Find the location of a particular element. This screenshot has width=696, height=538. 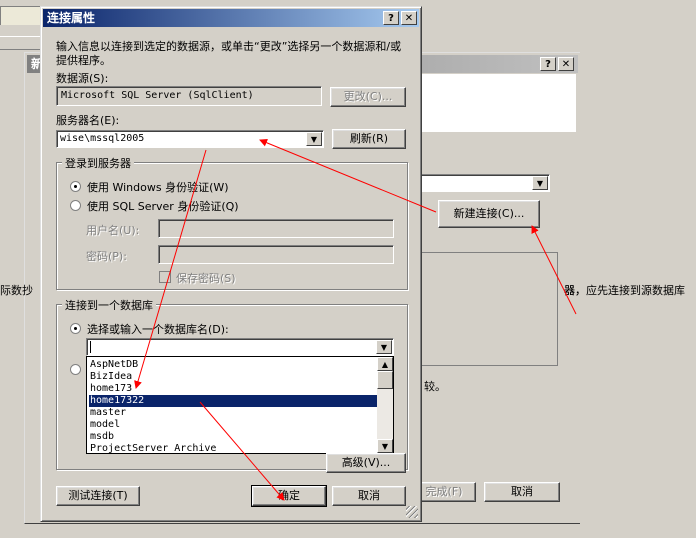

arrow-to-ok-button is located at coordinates (242, 451).